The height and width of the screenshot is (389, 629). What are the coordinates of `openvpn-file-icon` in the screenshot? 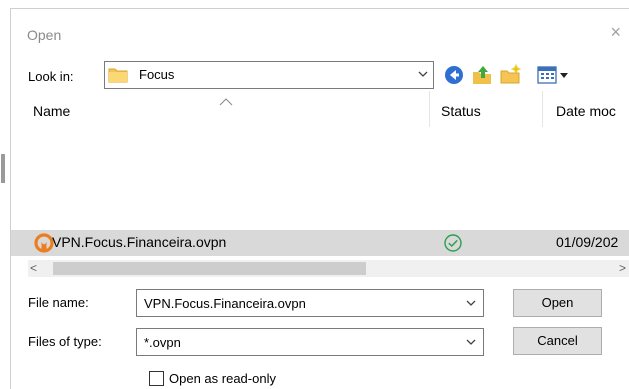 It's located at (44, 243).